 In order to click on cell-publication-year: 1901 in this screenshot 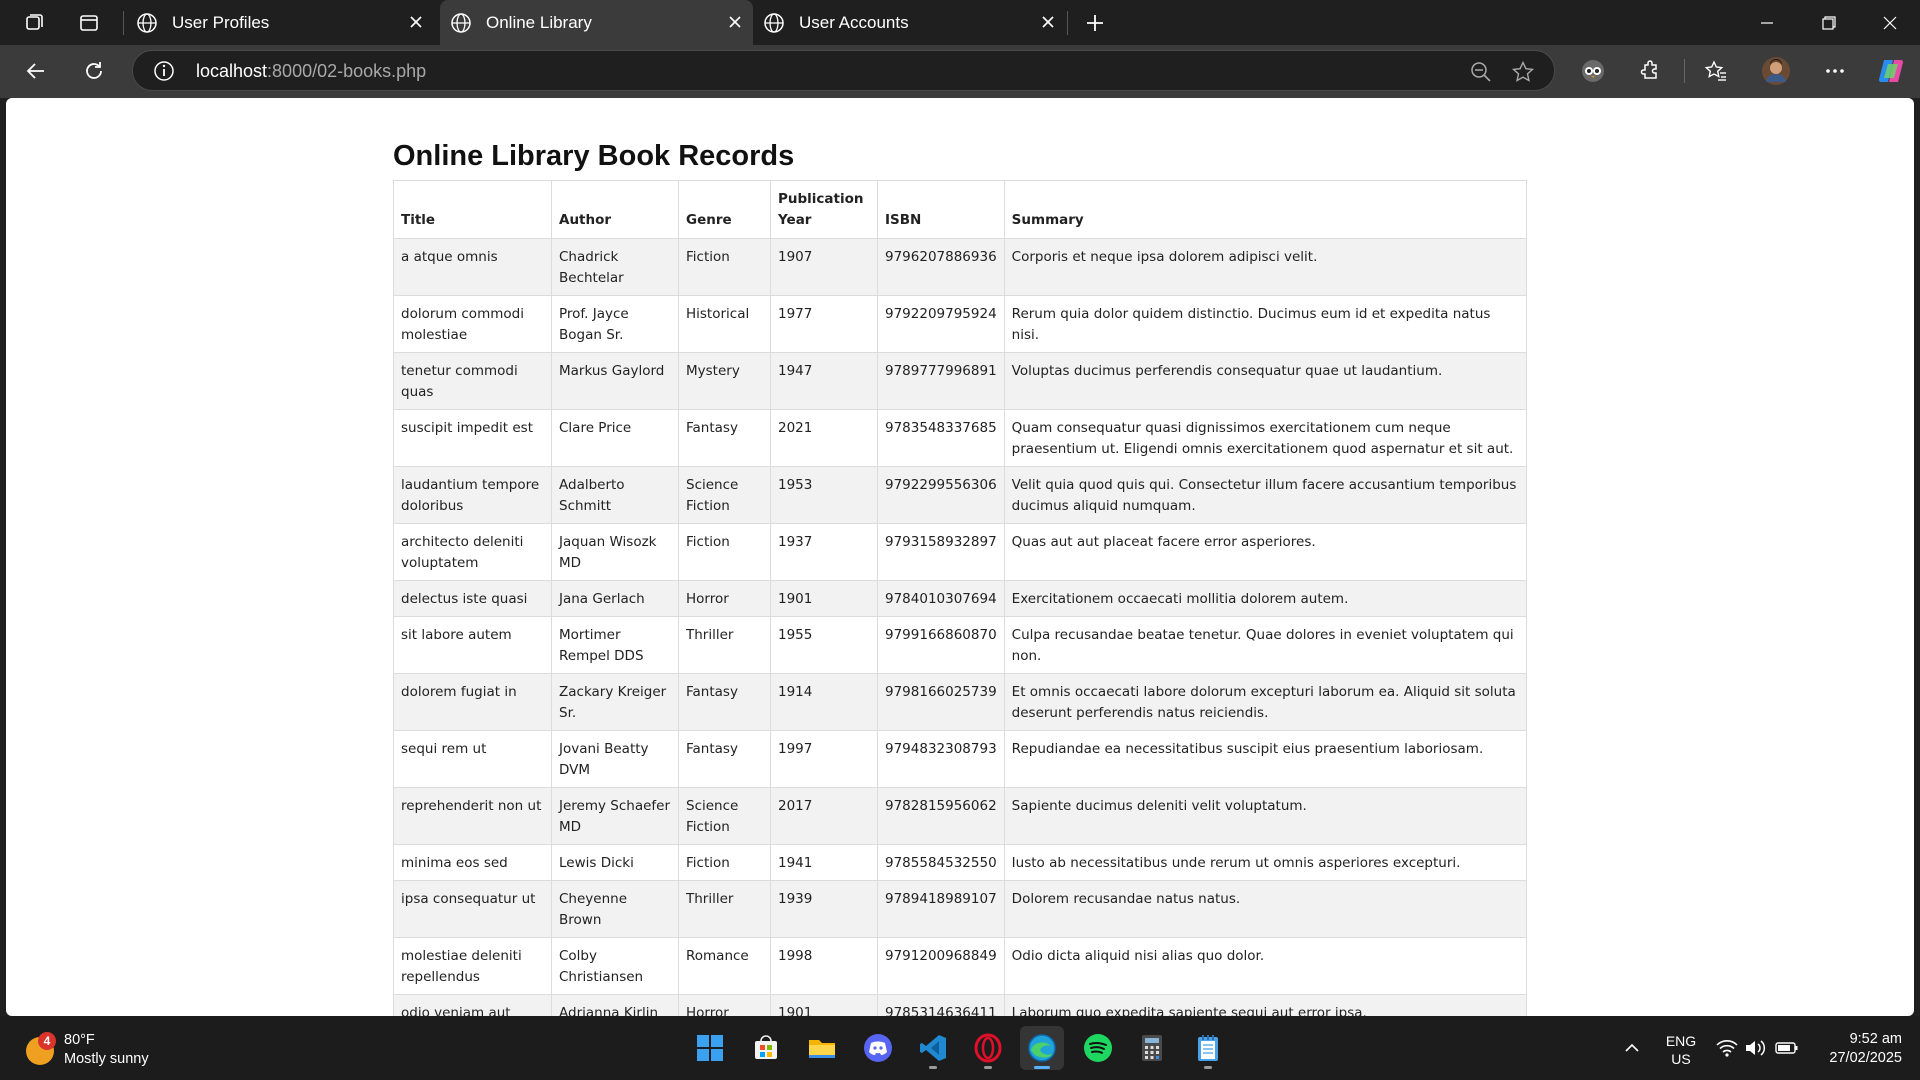, I will do `click(824, 1005)`.